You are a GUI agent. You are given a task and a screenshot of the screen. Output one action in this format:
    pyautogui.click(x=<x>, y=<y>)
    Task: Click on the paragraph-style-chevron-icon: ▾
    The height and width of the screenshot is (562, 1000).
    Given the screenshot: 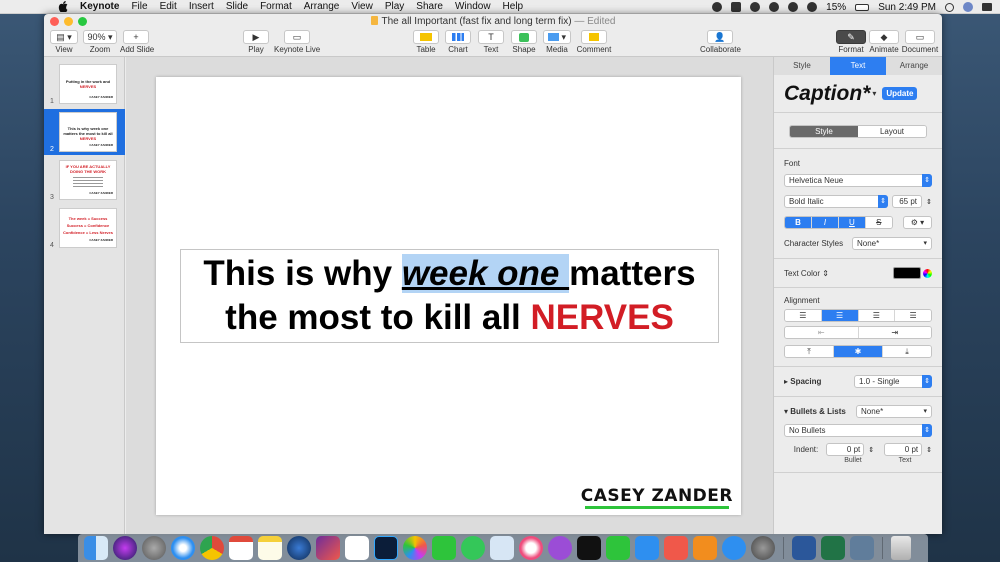 What is the action you would take?
    pyautogui.click(x=874, y=93)
    